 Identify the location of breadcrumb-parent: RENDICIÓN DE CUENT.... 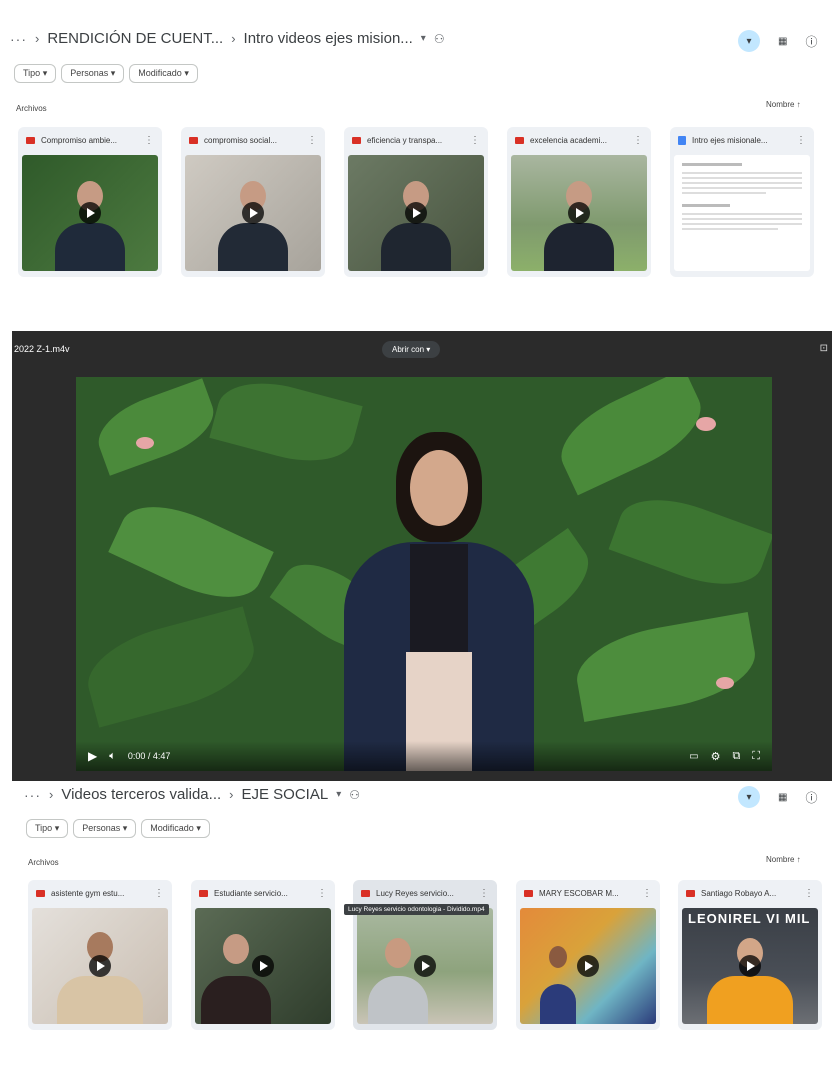
(135, 38).